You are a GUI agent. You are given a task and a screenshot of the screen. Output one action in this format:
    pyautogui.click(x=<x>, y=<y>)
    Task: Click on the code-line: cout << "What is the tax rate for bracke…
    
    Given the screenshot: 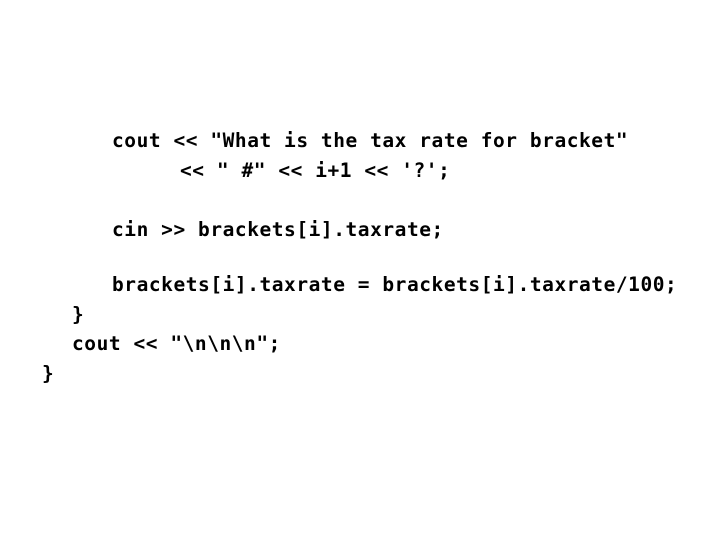 What is the action you would take?
    pyautogui.click(x=370, y=140)
    